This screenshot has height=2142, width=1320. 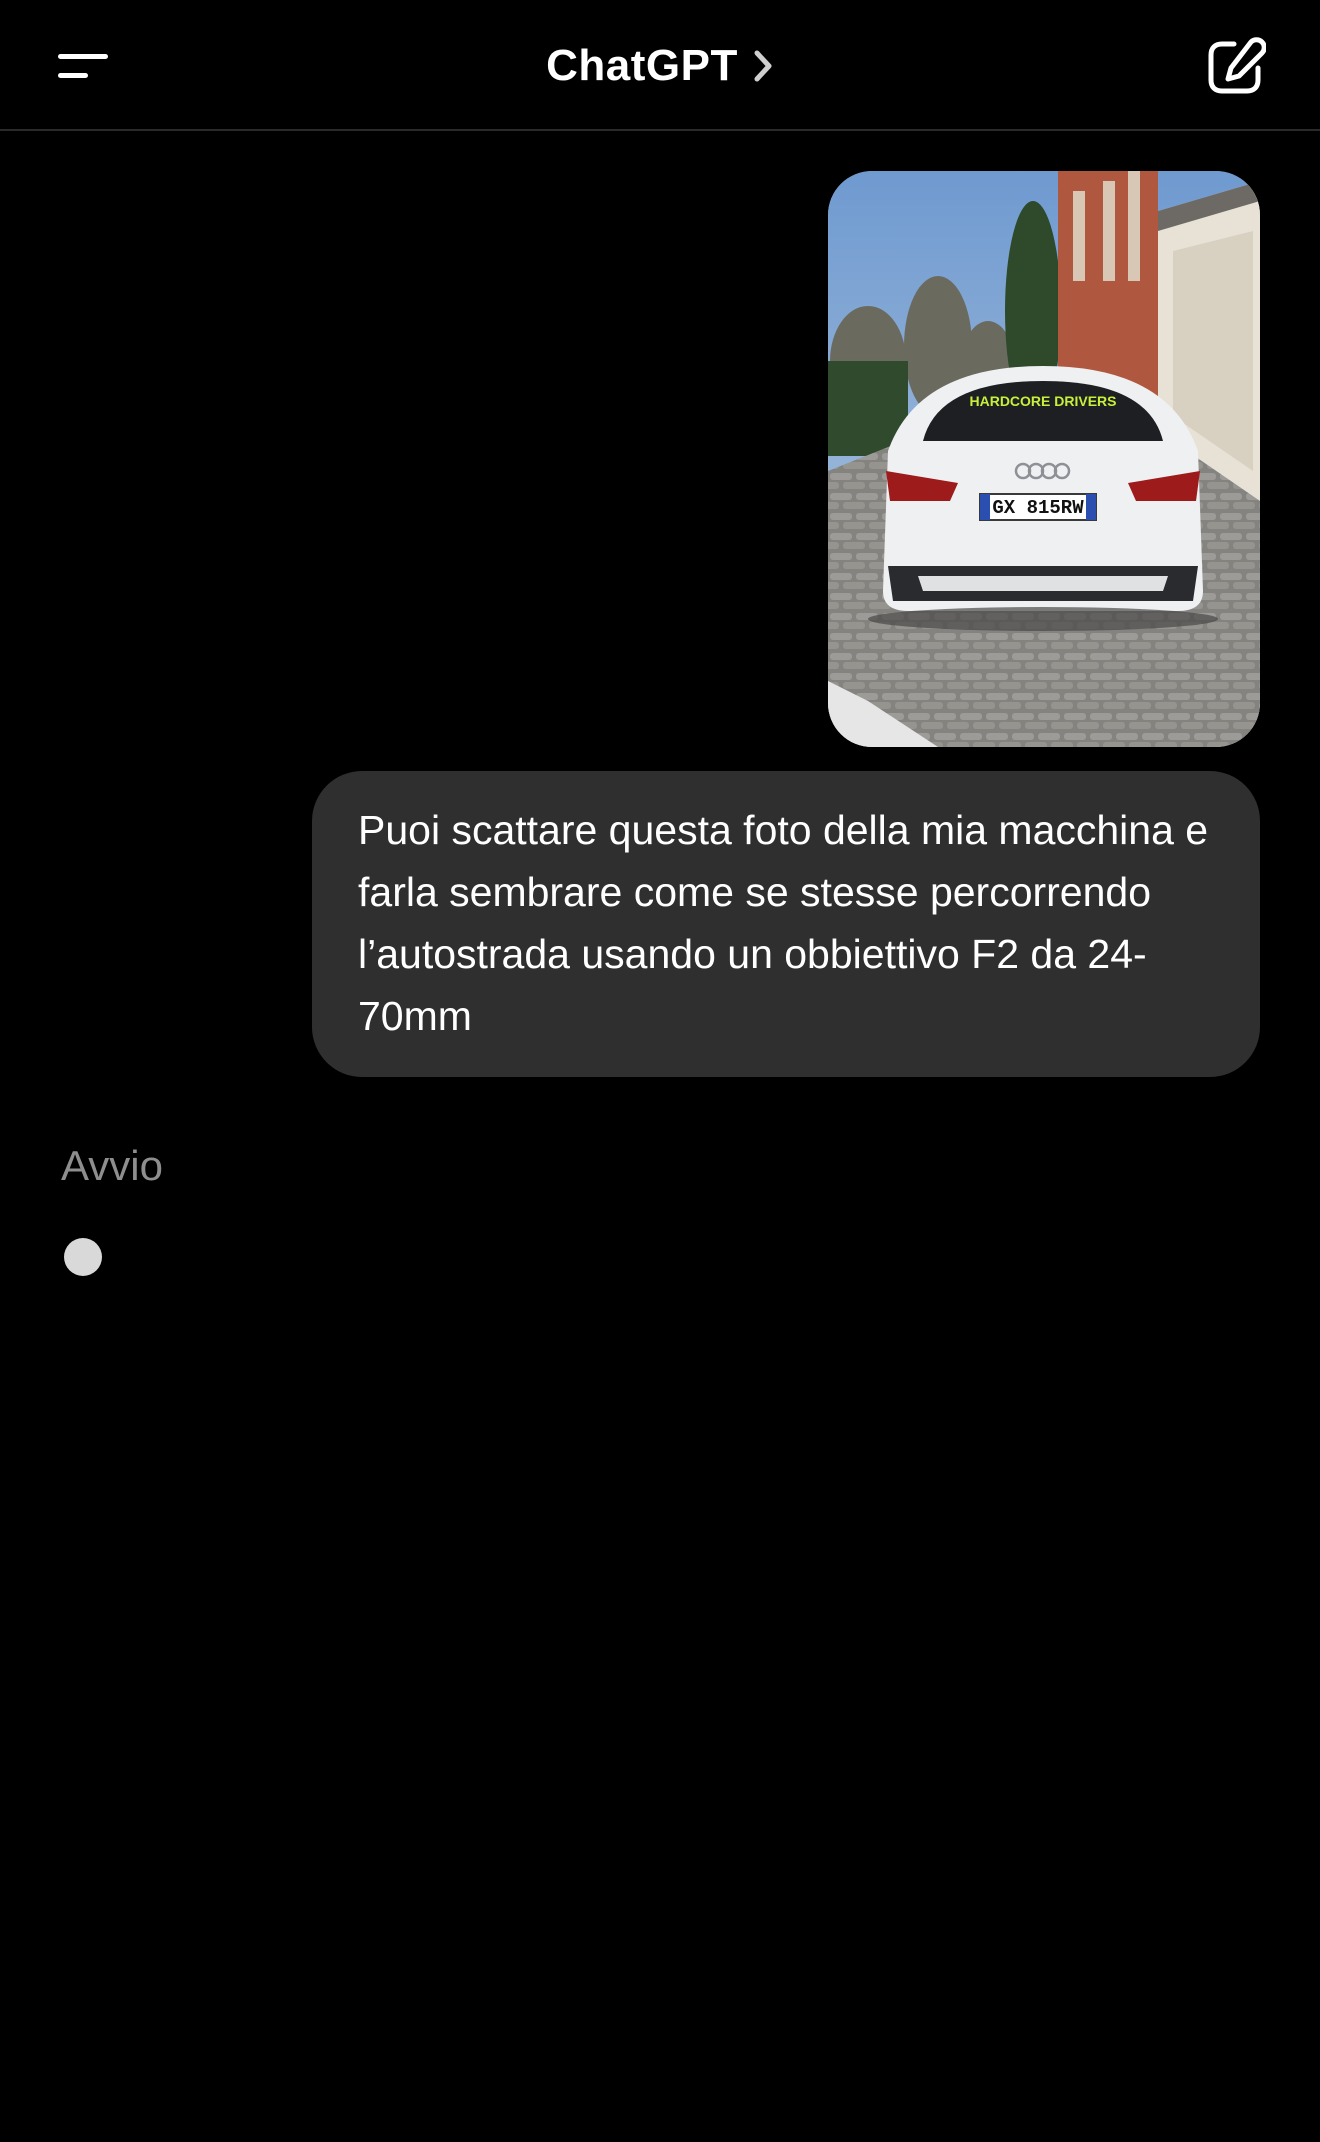 I want to click on windshield-banner: HARDCORE DRIVERS, so click(x=1042, y=401).